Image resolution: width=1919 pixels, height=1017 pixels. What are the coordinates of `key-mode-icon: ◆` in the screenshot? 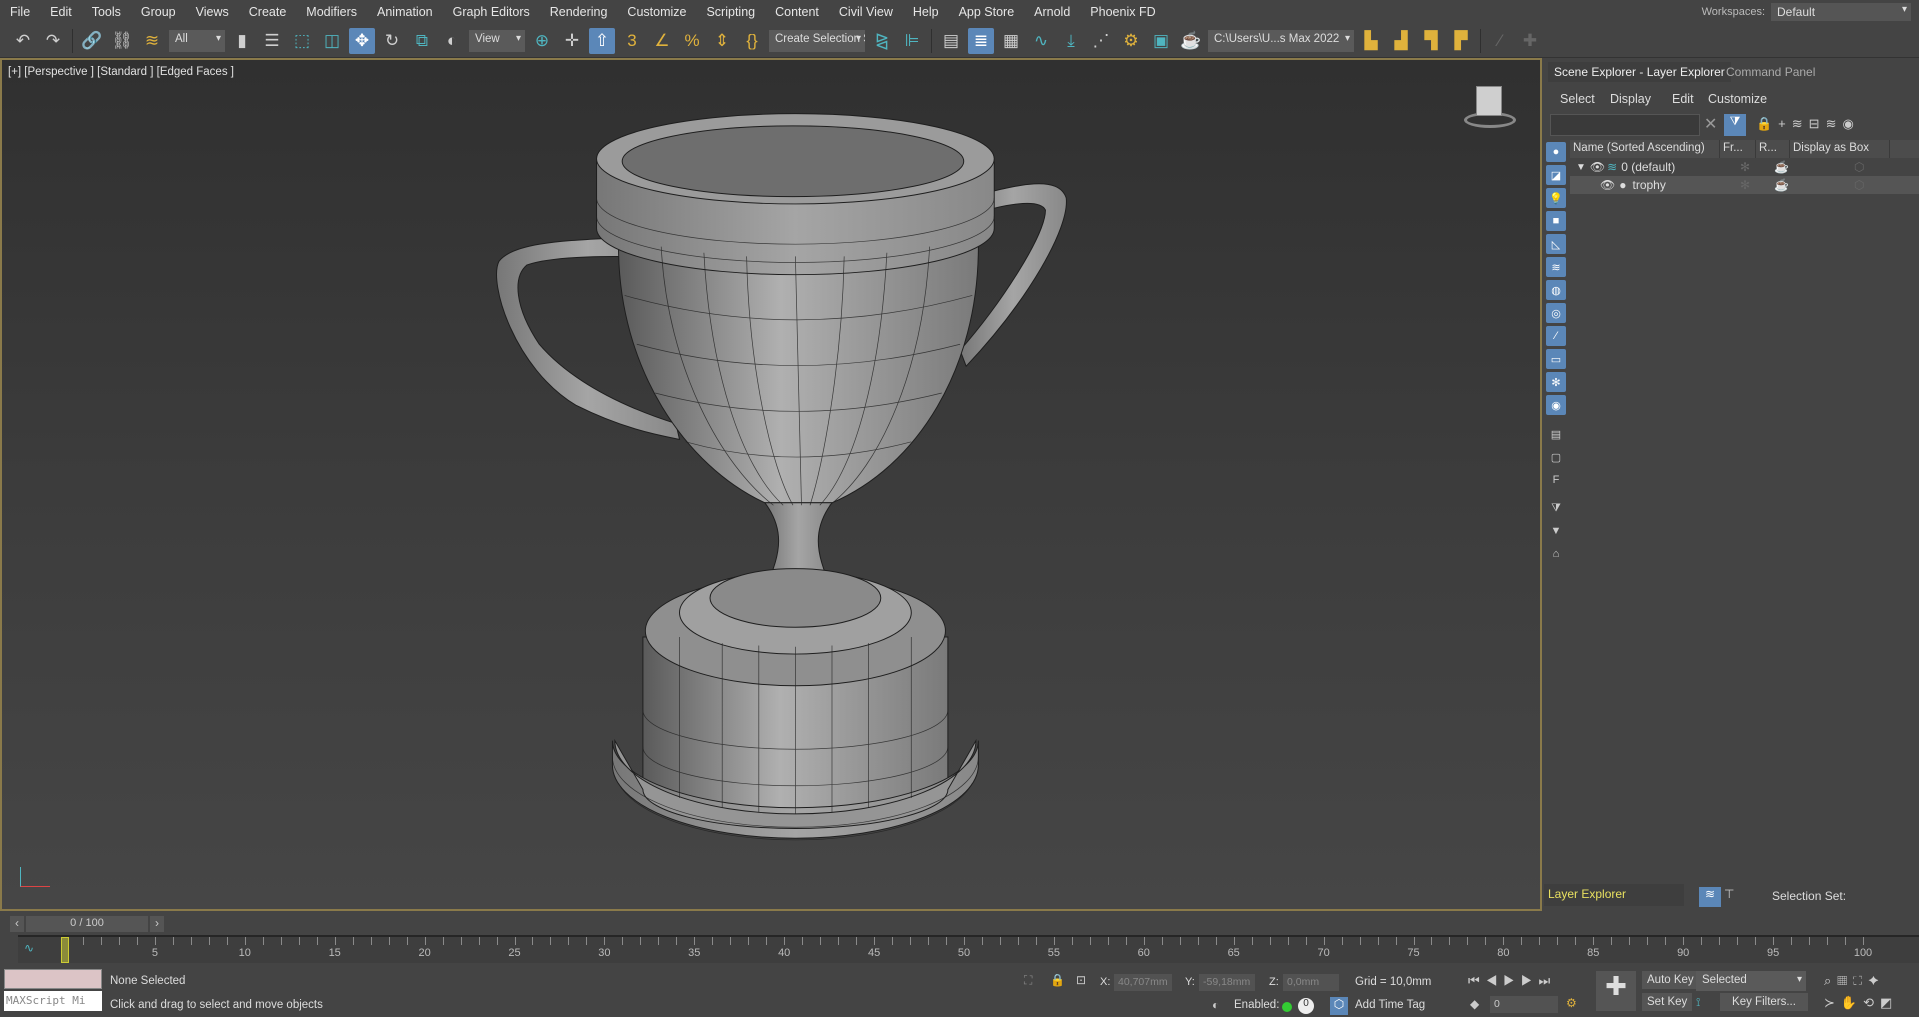 It's located at (1474, 1004).